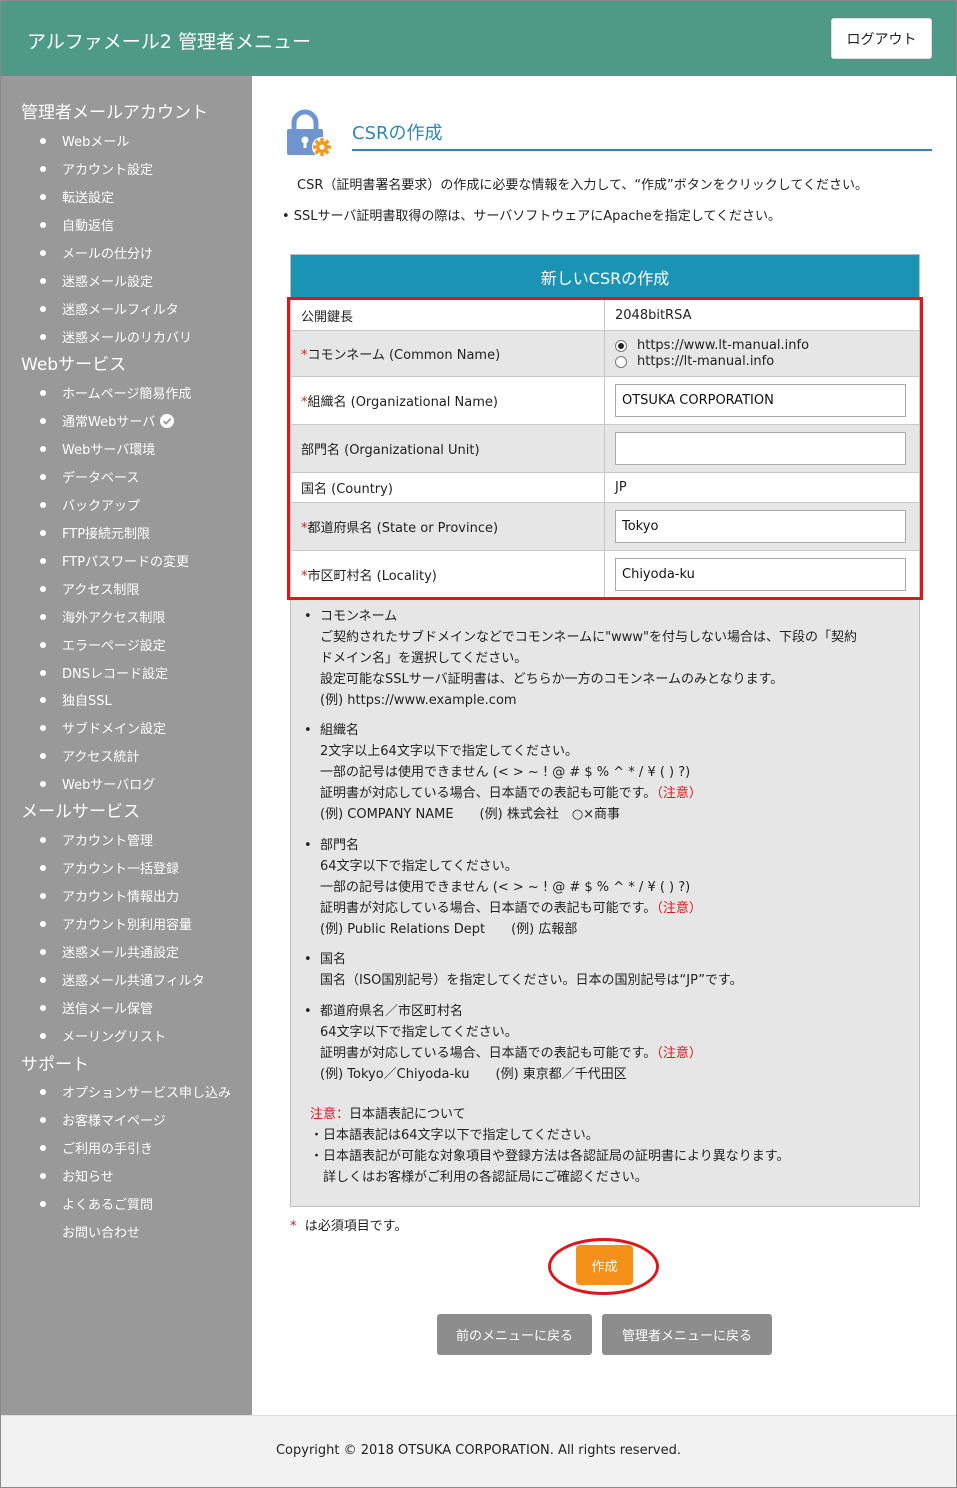 Image resolution: width=957 pixels, height=1488 pixels. Describe the element at coordinates (103, 1119) in the screenshot. I see `sidebar-item-my-page: お客様マイページ` at that location.